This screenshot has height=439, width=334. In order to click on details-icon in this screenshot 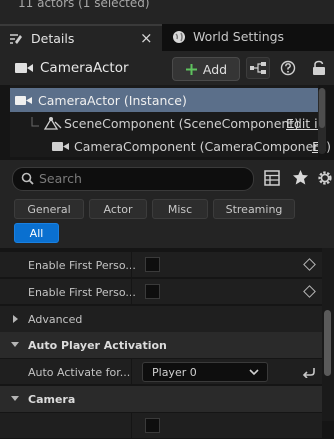, I will do `click(16, 39)`.